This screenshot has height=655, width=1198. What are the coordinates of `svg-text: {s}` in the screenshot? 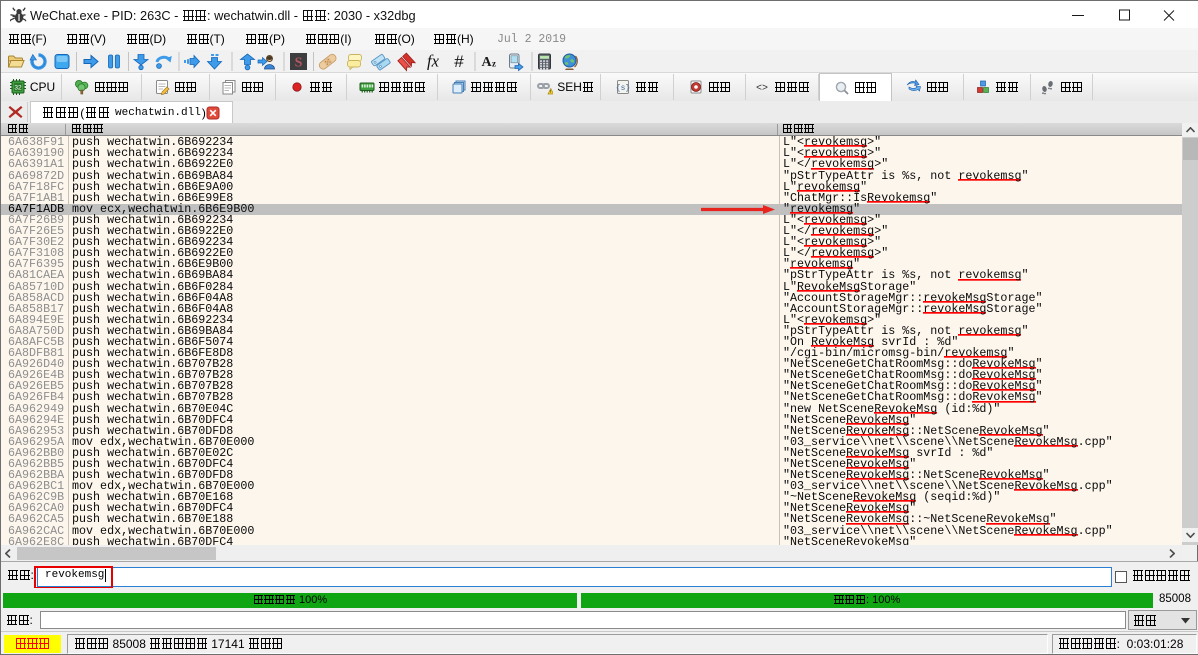 It's located at (623, 88).